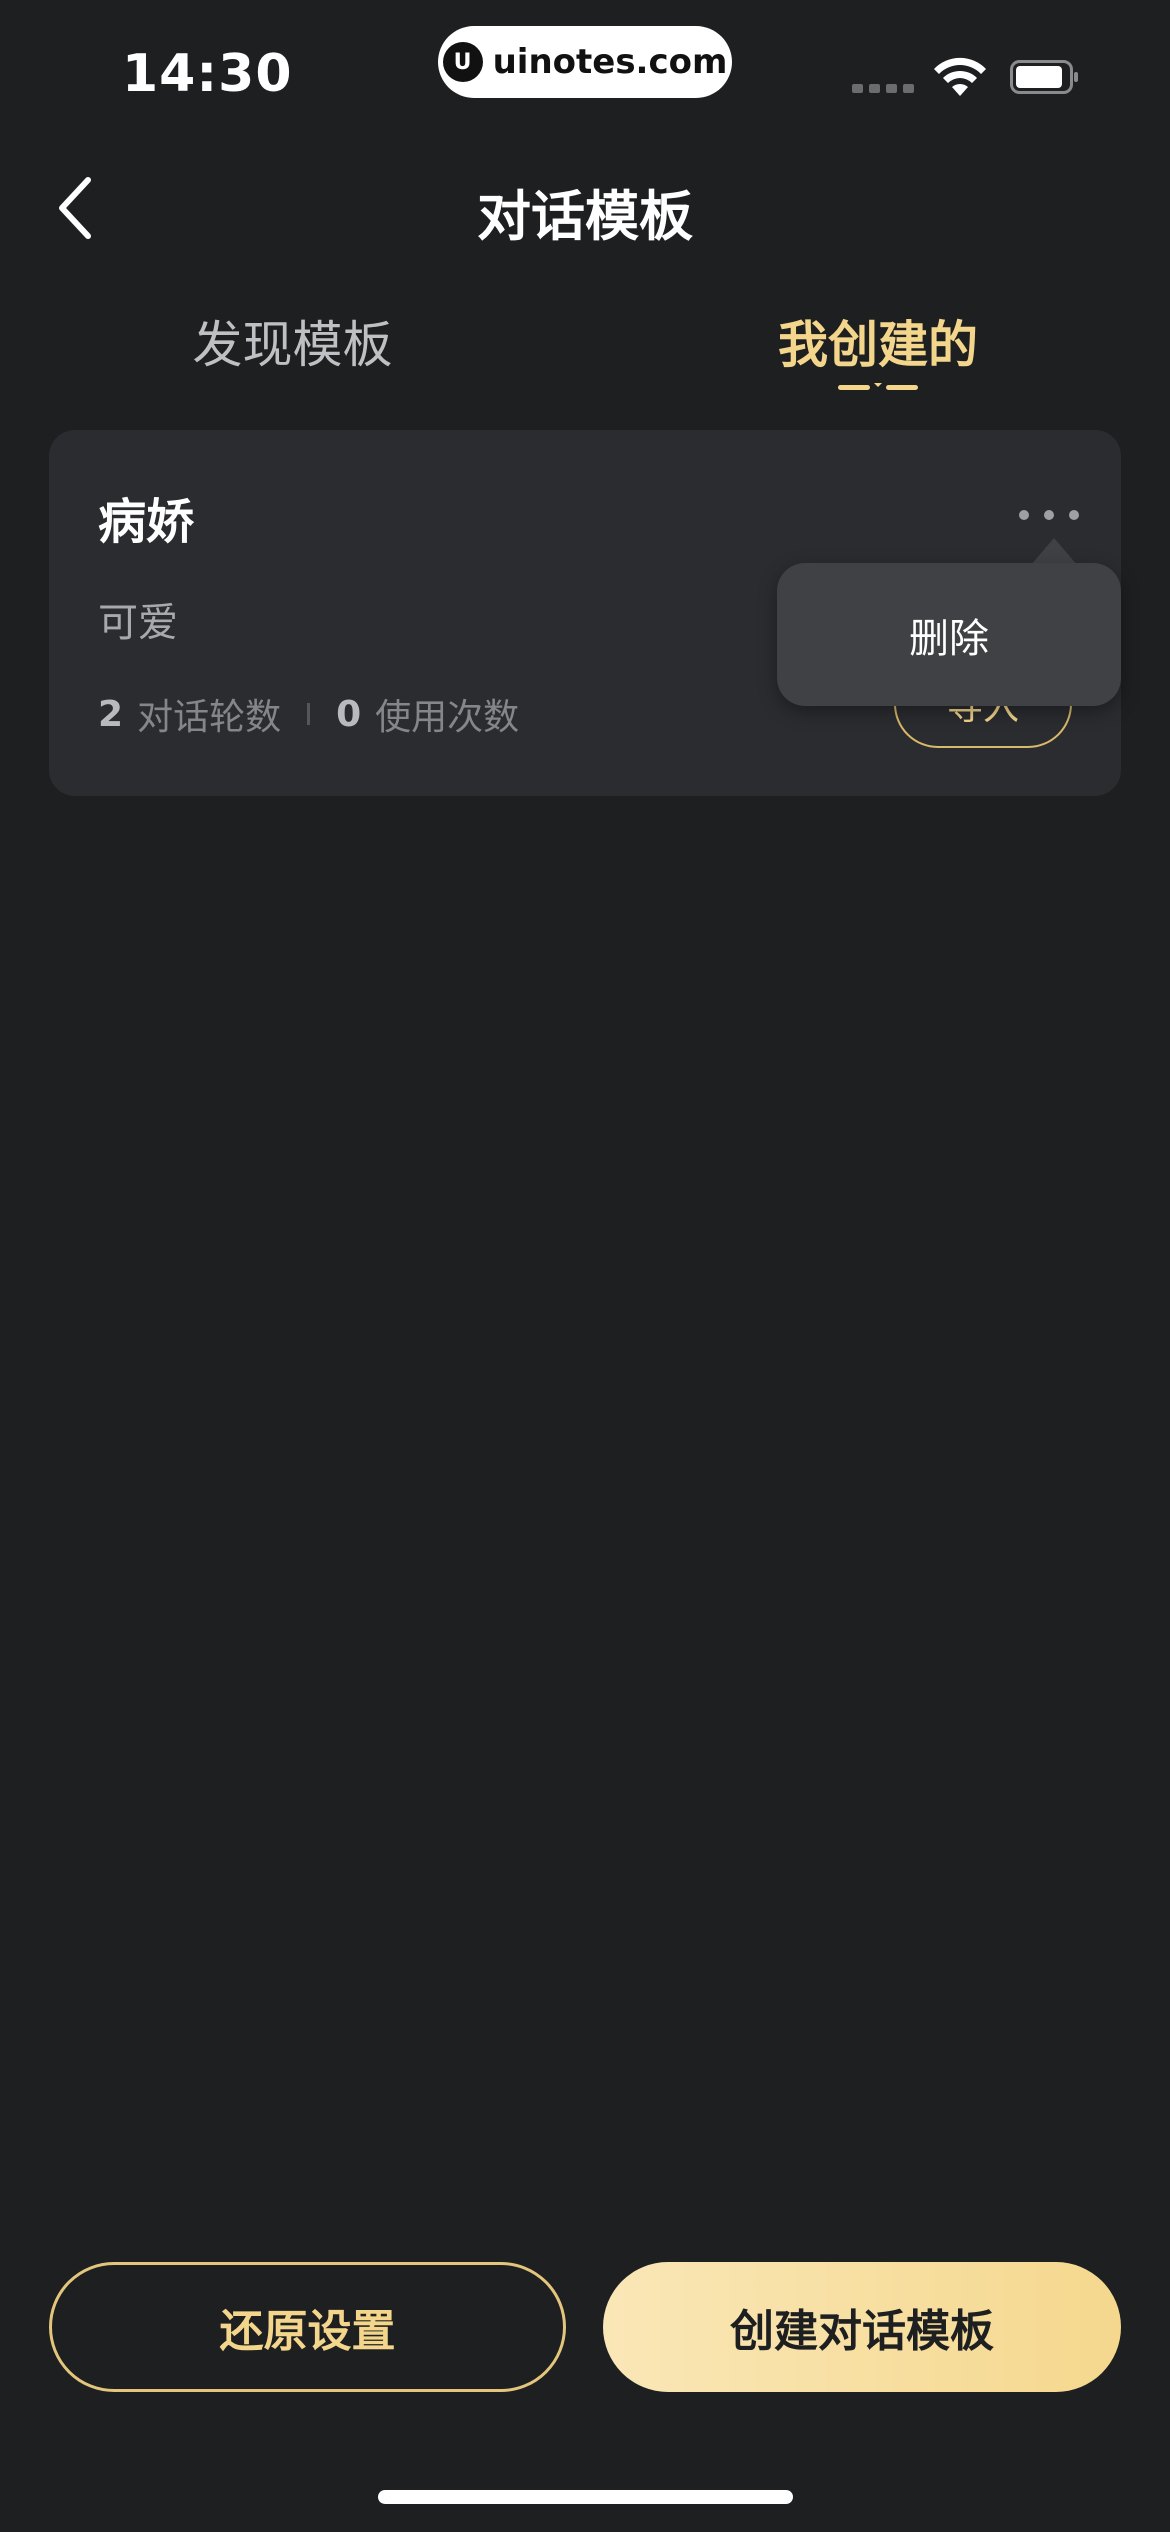 The image size is (1170, 2532). What do you see at coordinates (209, 717) in the screenshot?
I see `rounds-label: 对话轮数` at bounding box center [209, 717].